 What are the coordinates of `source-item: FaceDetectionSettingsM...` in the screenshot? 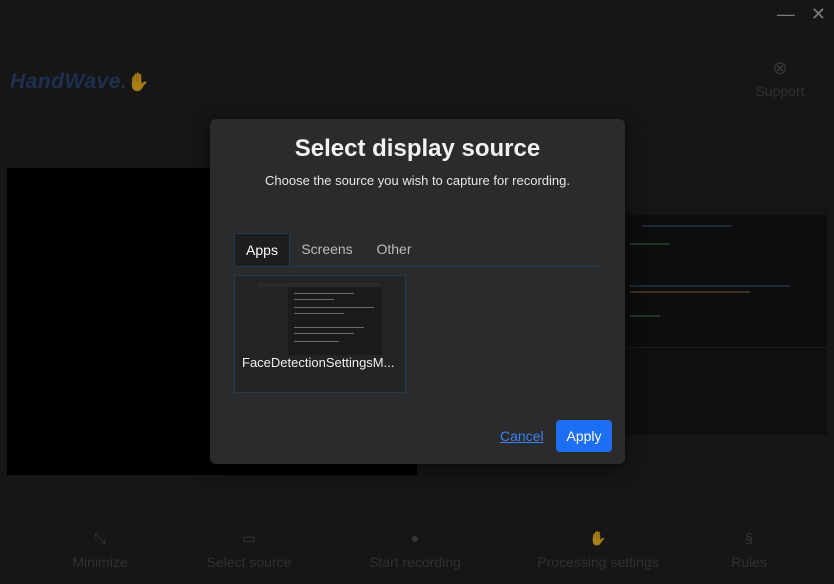 It's located at (320, 334).